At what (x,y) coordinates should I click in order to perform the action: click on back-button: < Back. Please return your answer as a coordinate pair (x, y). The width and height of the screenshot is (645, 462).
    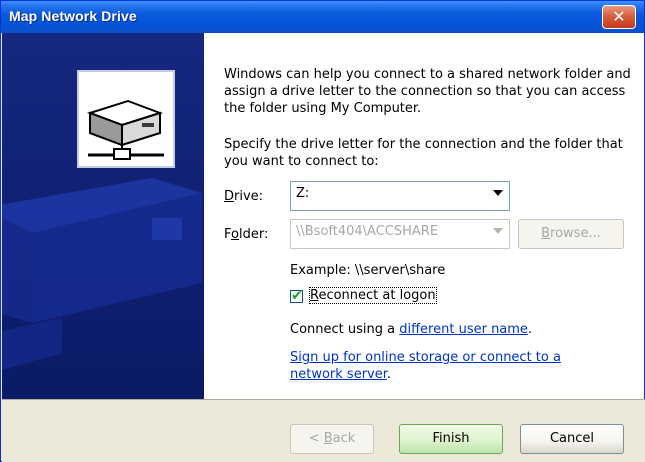
    Looking at the image, I should click on (332, 439).